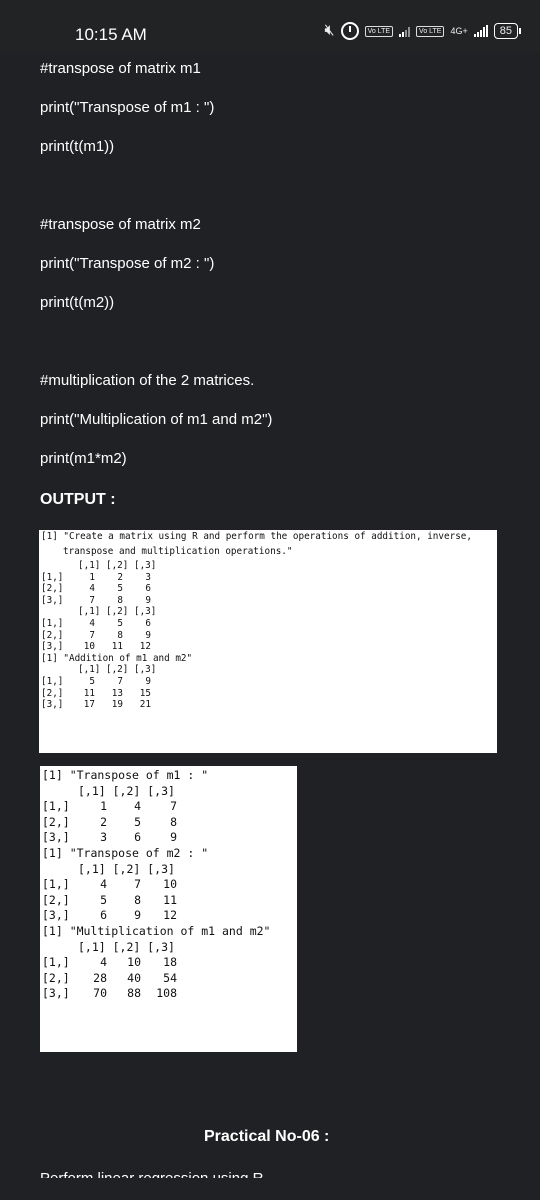  I want to click on prod-cell: 4, so click(103, 962).